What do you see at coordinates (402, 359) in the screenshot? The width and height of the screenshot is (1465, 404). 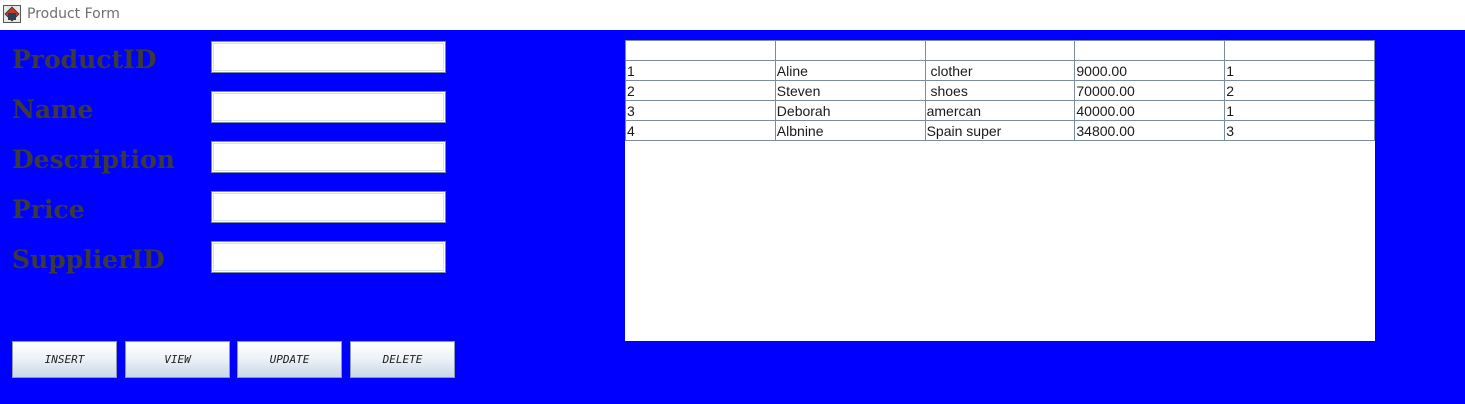 I see `delete-button: DELETE` at bounding box center [402, 359].